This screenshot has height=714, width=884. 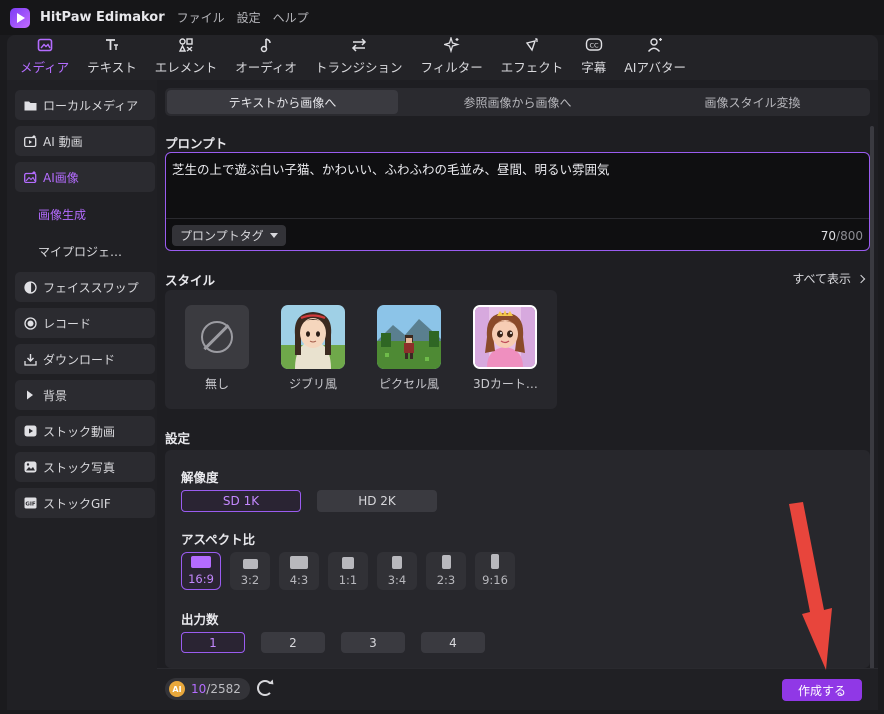 What do you see at coordinates (359, 45) in the screenshot?
I see `transition-icon` at bounding box center [359, 45].